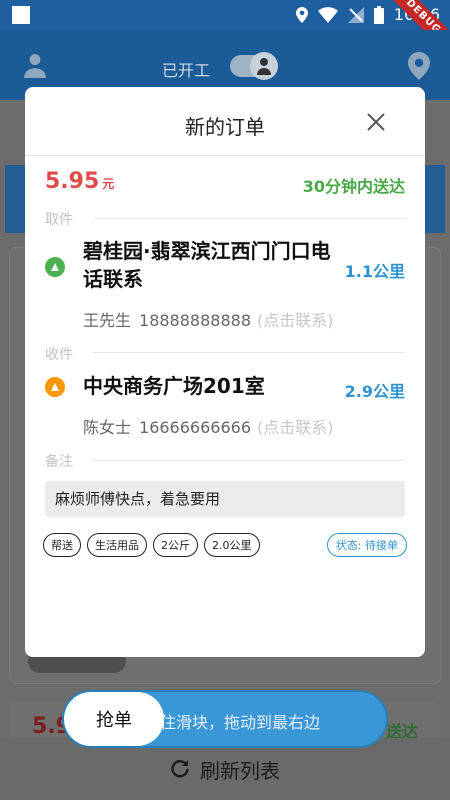  Describe the element at coordinates (117, 545) in the screenshot. I see `tag-category: 生活用品` at that location.